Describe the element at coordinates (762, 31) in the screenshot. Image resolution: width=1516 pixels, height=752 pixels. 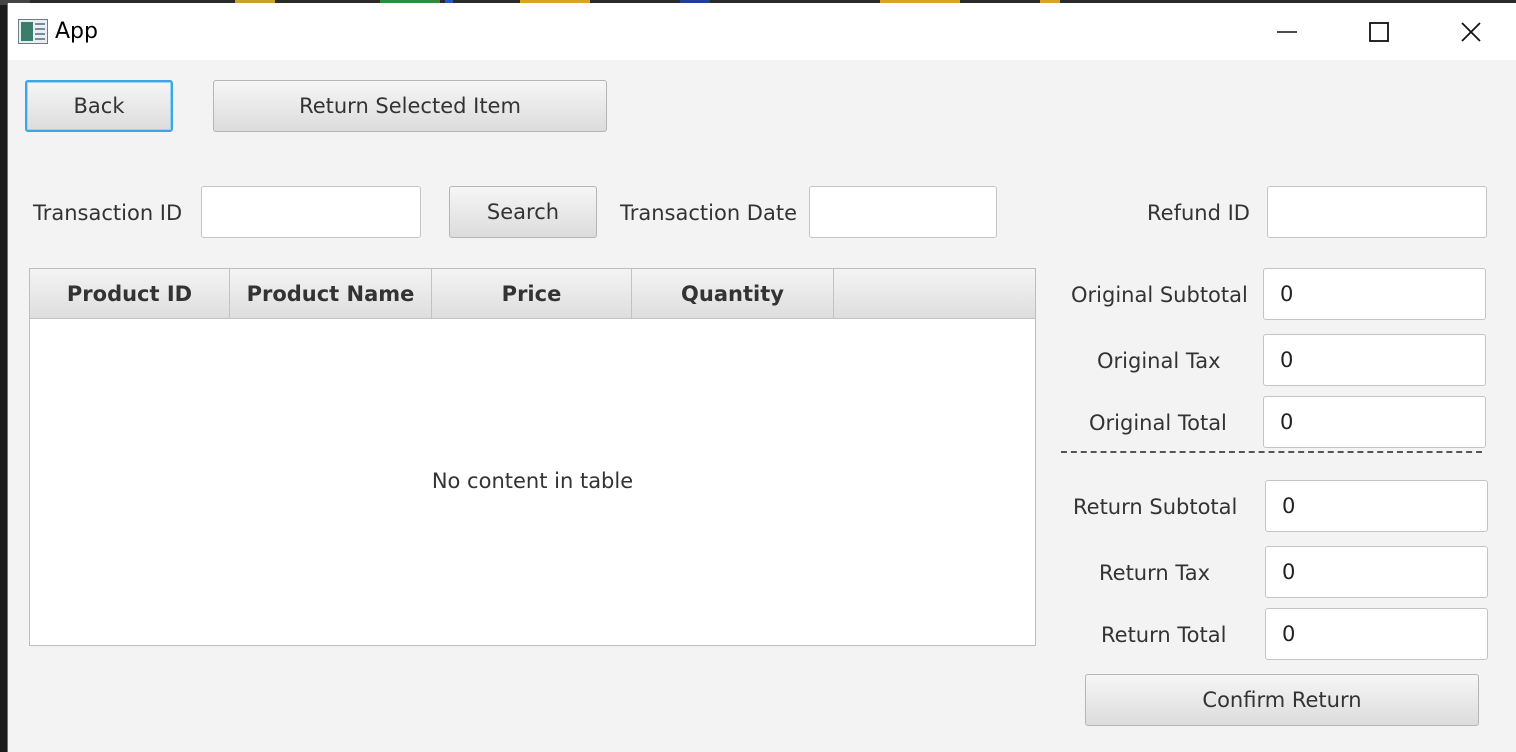
I see `title-bar: App` at that location.